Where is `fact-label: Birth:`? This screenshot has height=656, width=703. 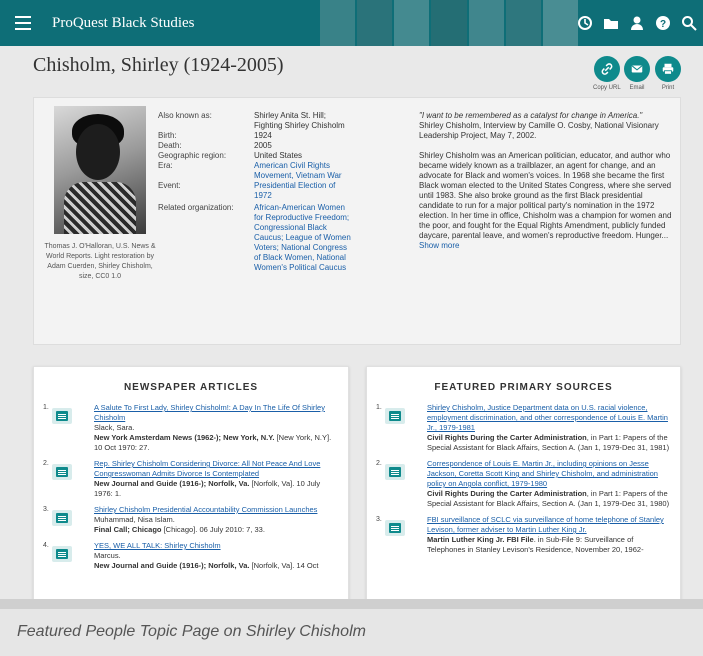
fact-label: Birth: is located at coordinates (167, 135).